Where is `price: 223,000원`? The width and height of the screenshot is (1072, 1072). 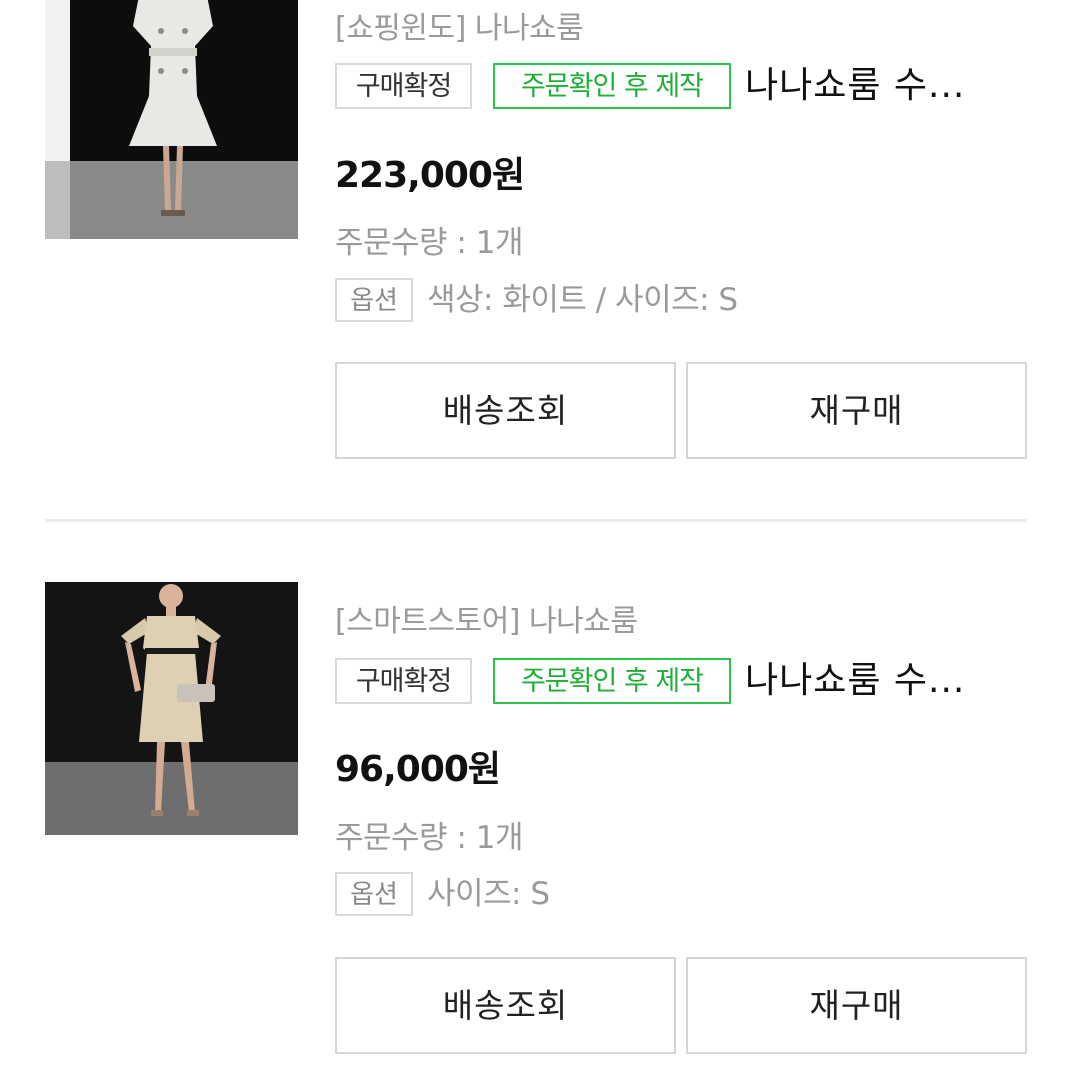 price: 223,000원 is located at coordinates (430, 175).